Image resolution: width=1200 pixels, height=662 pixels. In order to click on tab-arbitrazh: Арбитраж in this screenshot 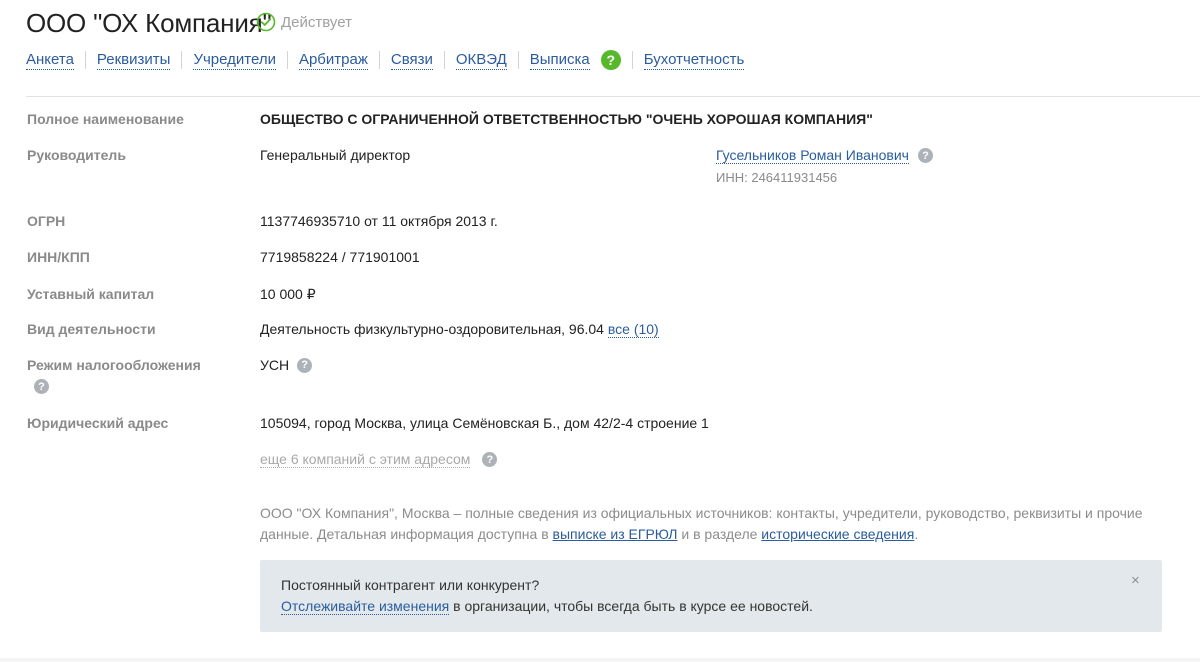, I will do `click(333, 60)`.